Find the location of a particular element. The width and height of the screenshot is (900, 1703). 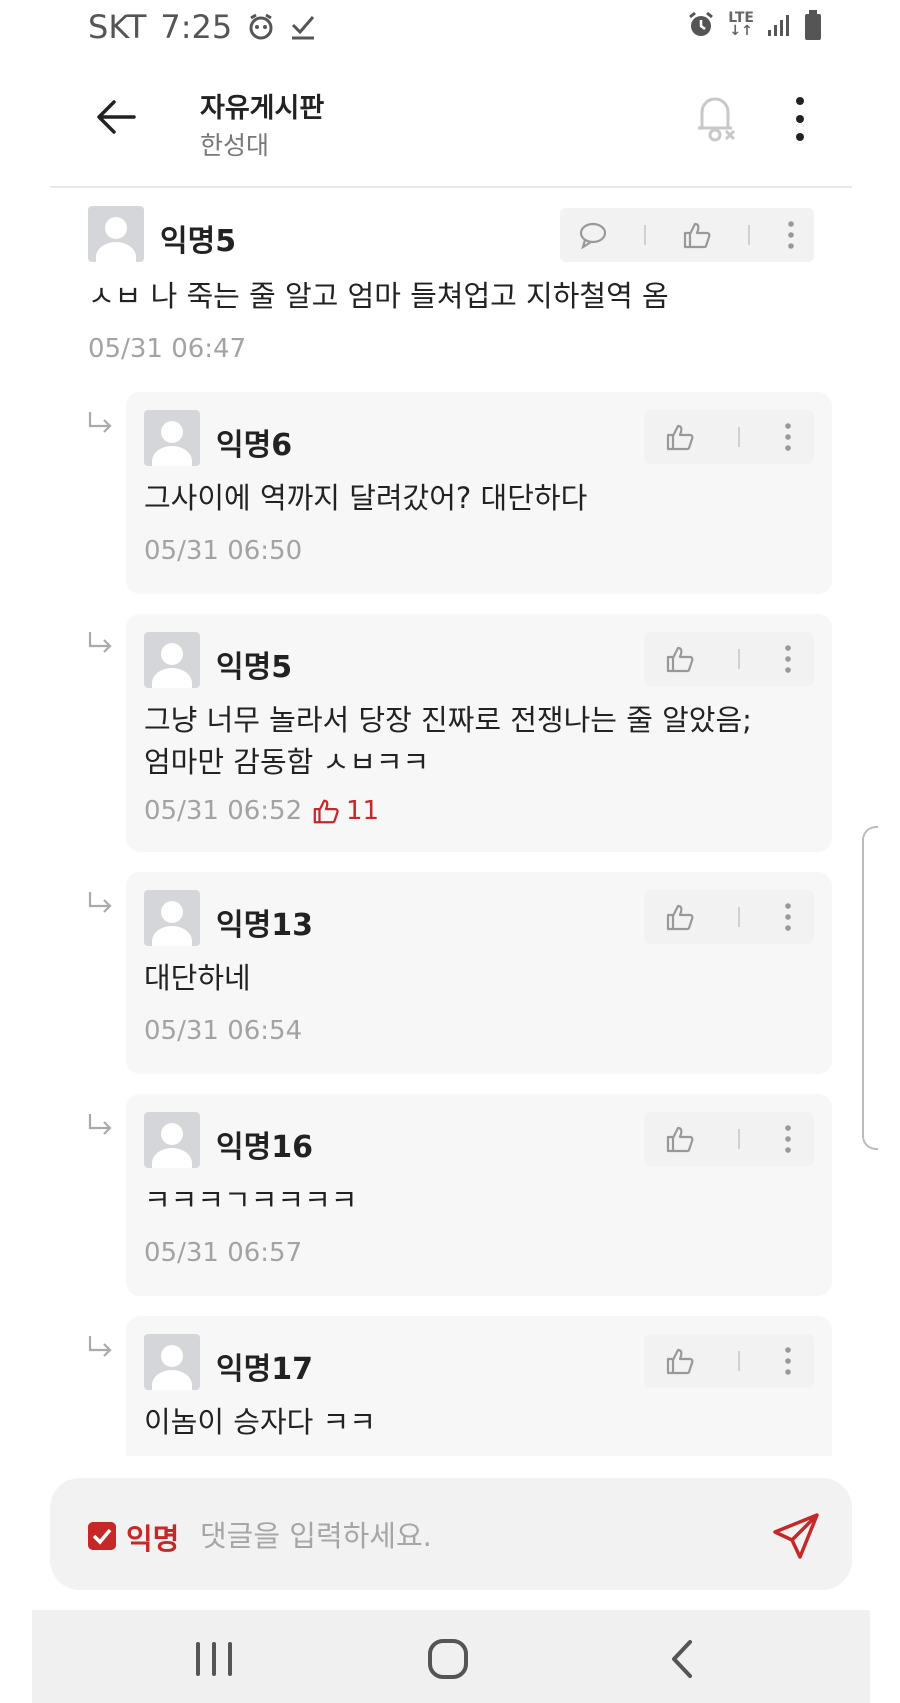

download-check-icon is located at coordinates (303, 28).